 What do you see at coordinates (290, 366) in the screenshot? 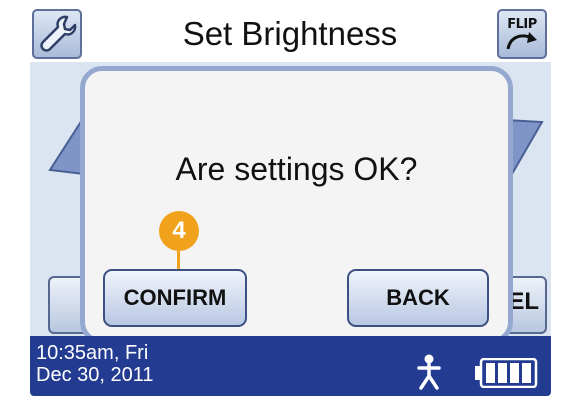
I see `status-bar: 10:35am, Fri Dec 30, 2011` at bounding box center [290, 366].